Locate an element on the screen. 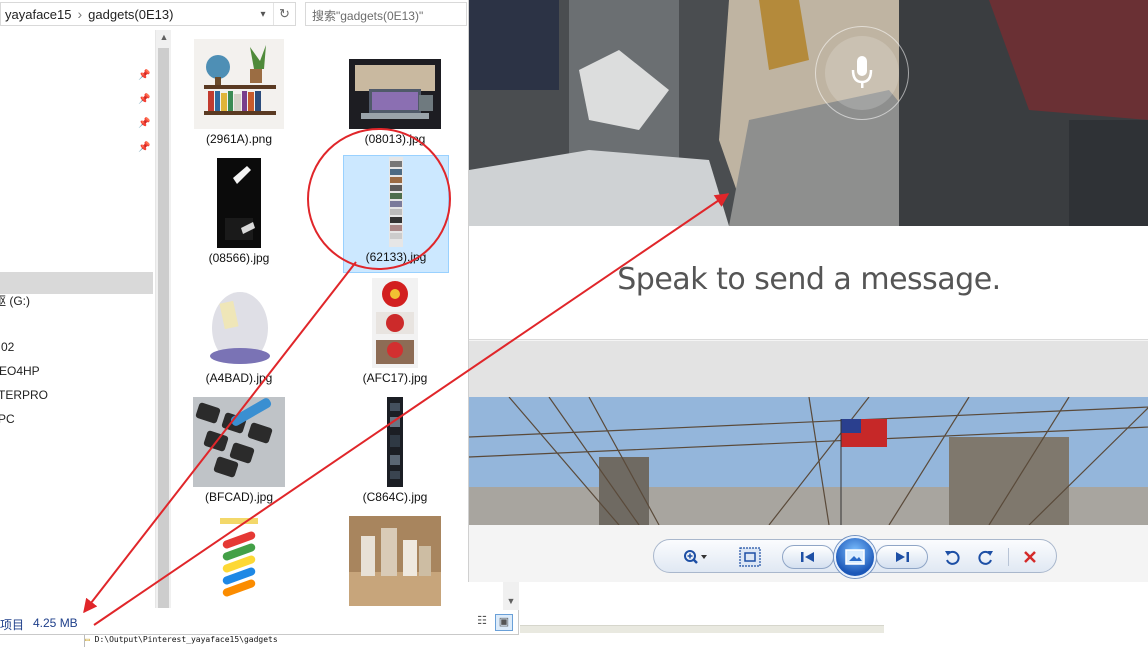 The width and height of the screenshot is (1148, 647). address-bar: yayaface15 › gadgets(0E13) ▾ ↻ is located at coordinates (148, 14).